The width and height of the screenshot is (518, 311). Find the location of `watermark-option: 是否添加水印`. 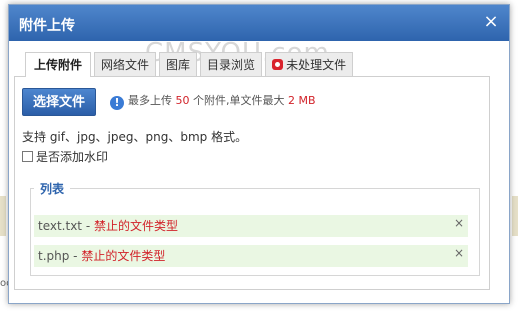

watermark-option: 是否添加水印 is located at coordinates (65, 156).